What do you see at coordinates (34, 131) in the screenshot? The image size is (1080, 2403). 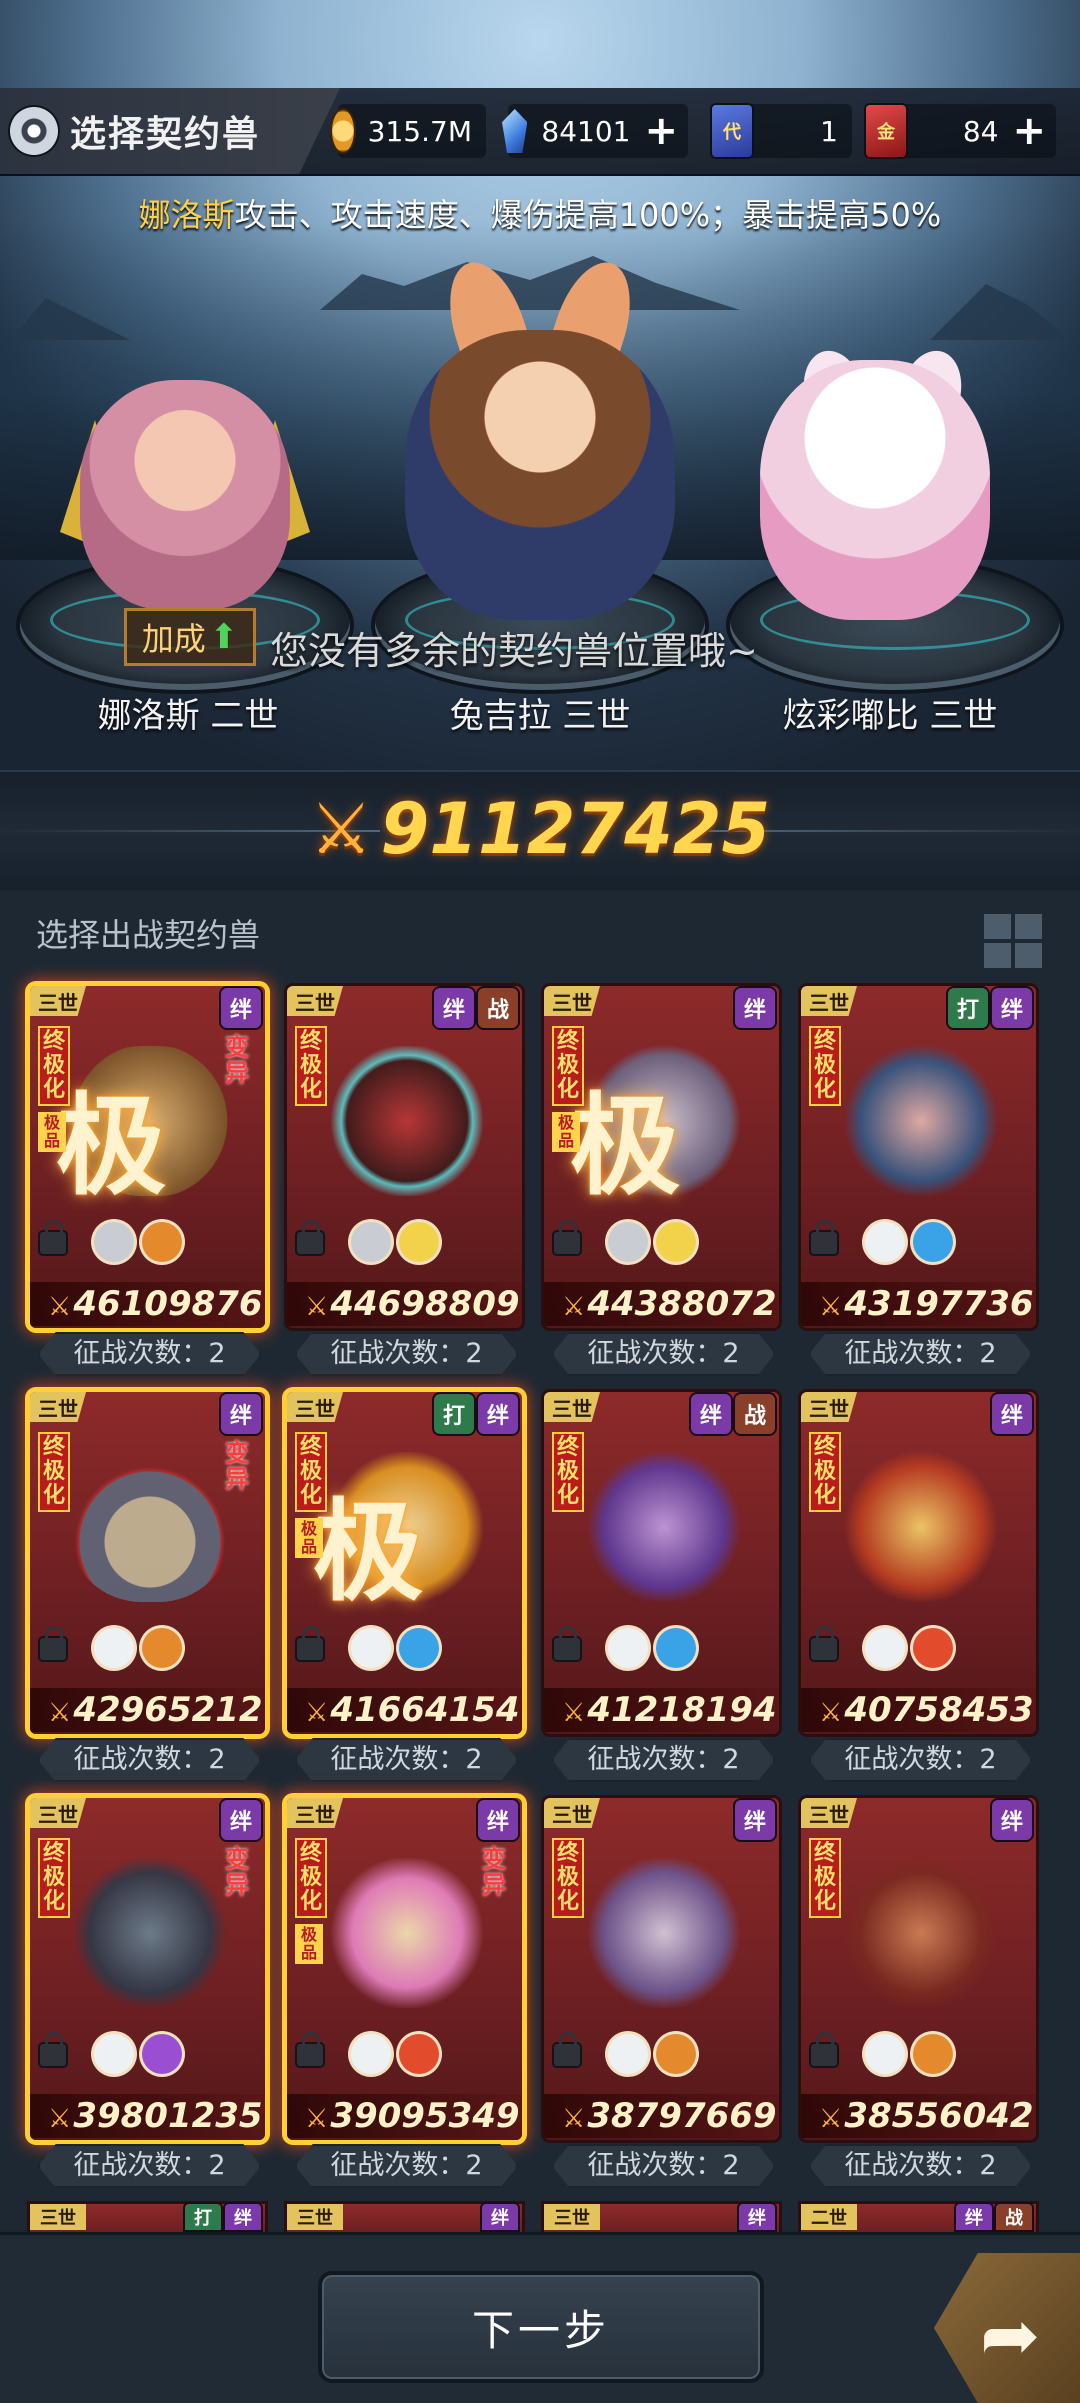 I see `swirl-icon` at bounding box center [34, 131].